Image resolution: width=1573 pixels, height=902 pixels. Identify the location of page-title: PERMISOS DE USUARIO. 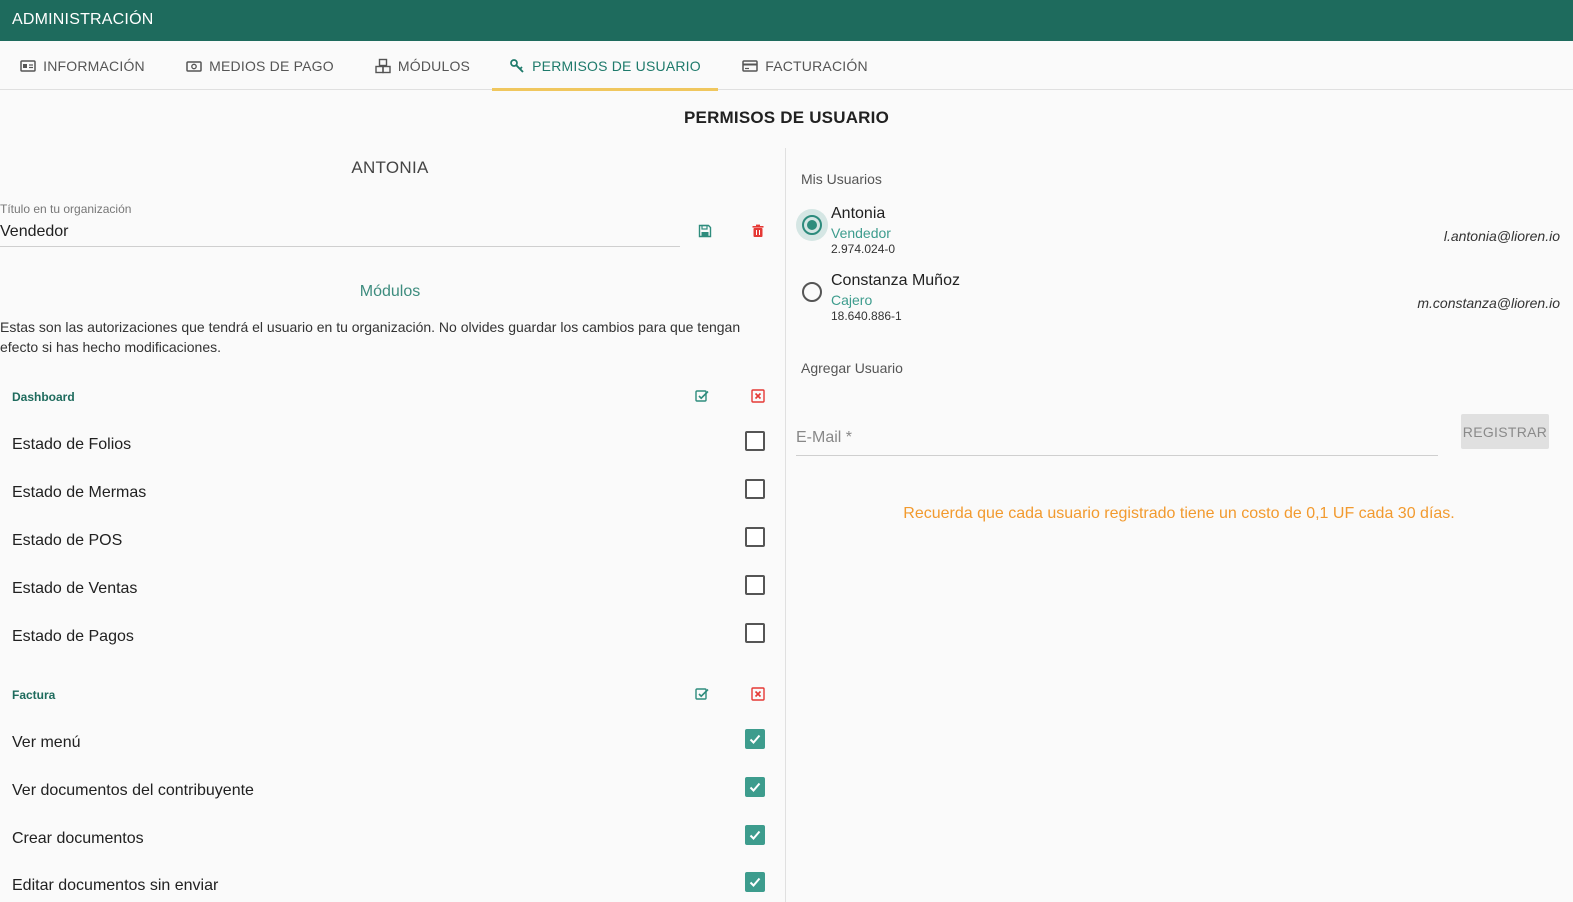
(786, 117).